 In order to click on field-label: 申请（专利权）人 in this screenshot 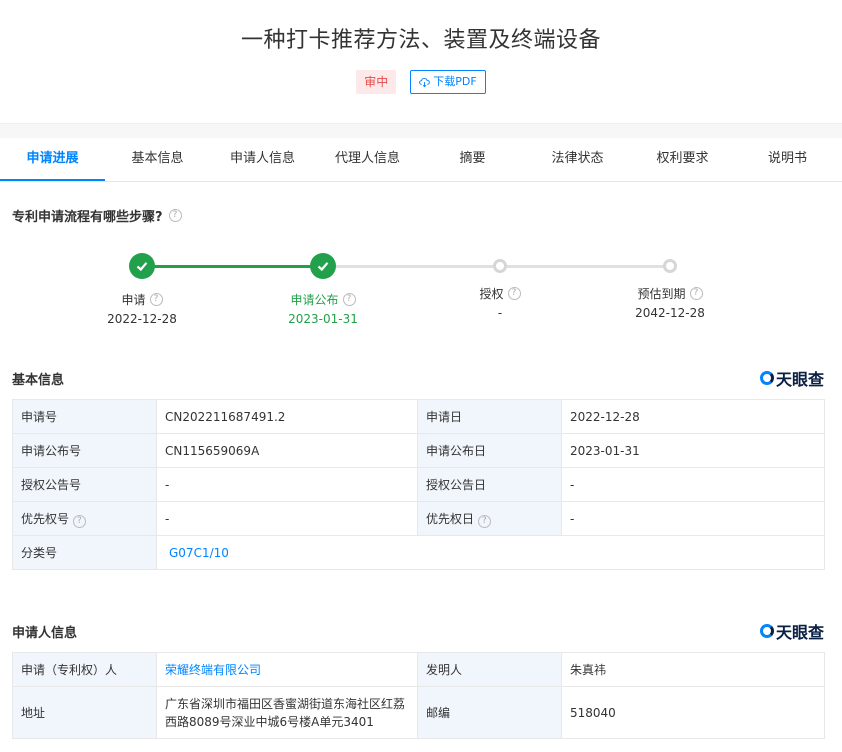, I will do `click(84, 669)`.